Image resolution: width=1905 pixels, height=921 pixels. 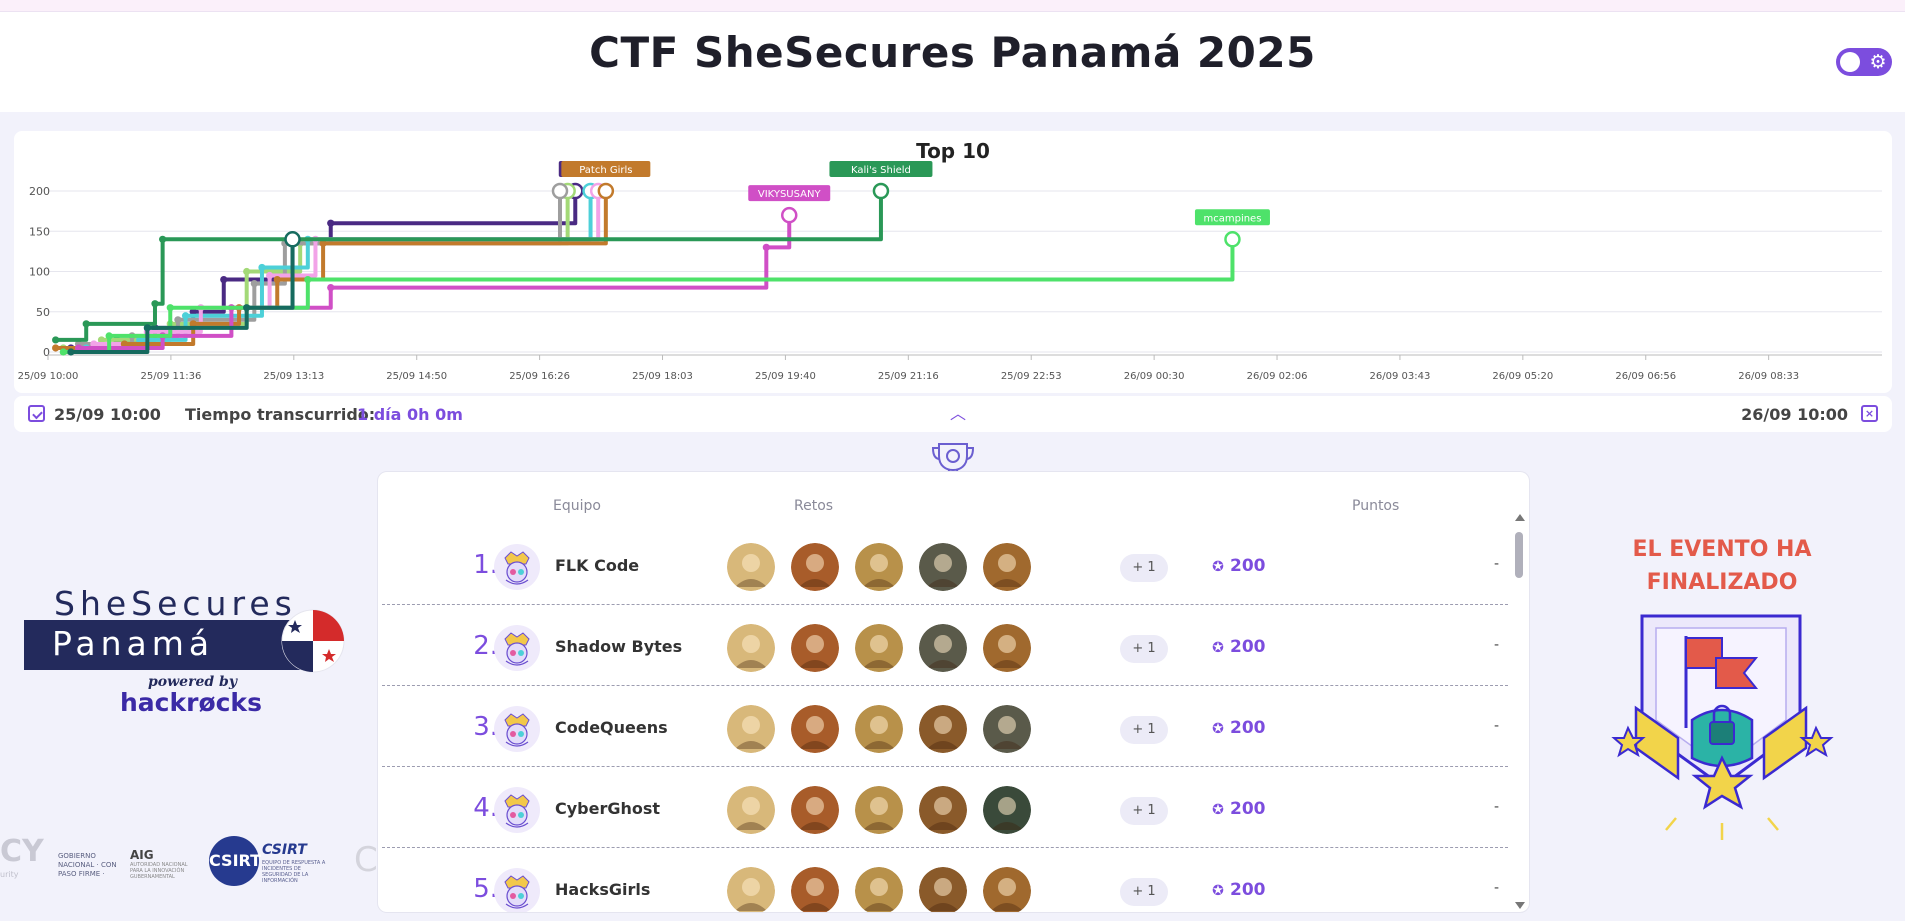 What do you see at coordinates (1277, 376) in the screenshot?
I see `x-tick-label: 26/09 02:06` at bounding box center [1277, 376].